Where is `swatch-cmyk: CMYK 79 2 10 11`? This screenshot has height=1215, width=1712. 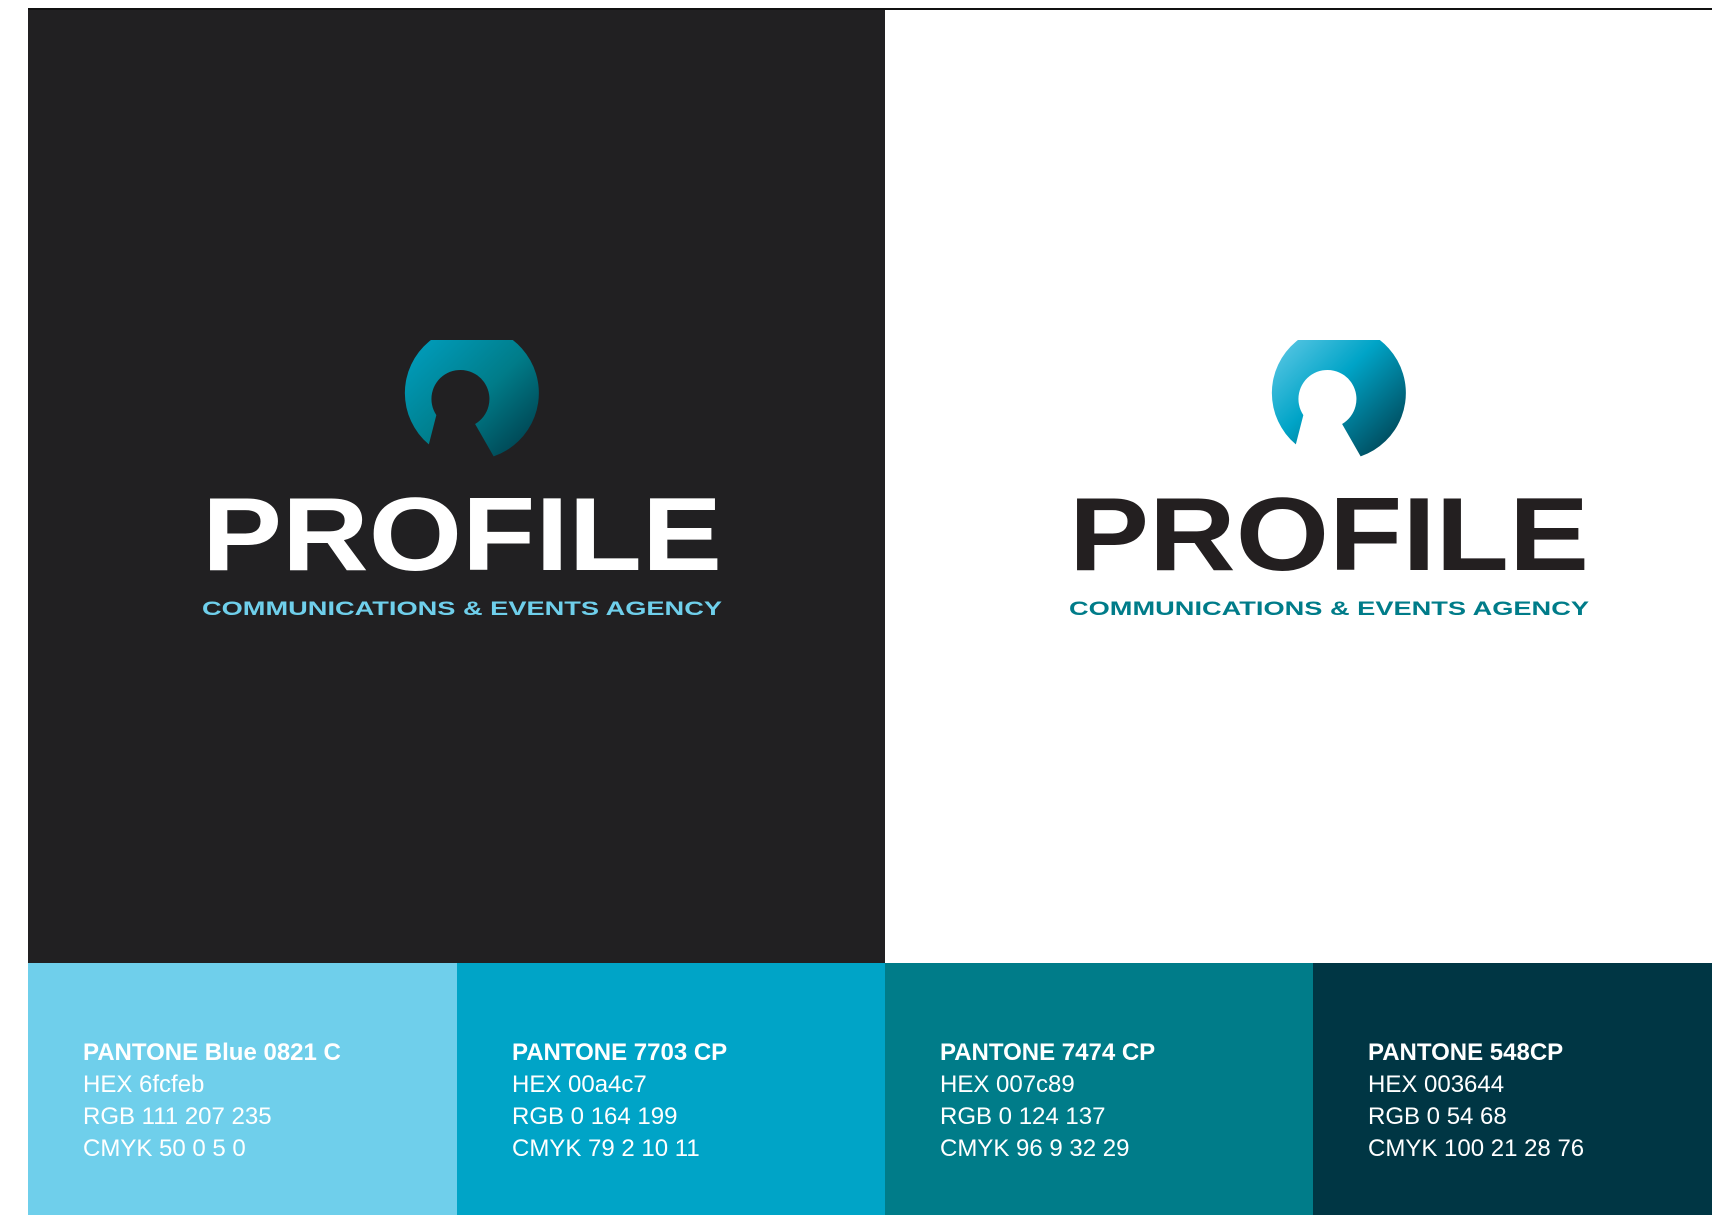 swatch-cmyk: CMYK 79 2 10 11 is located at coordinates (606, 1148).